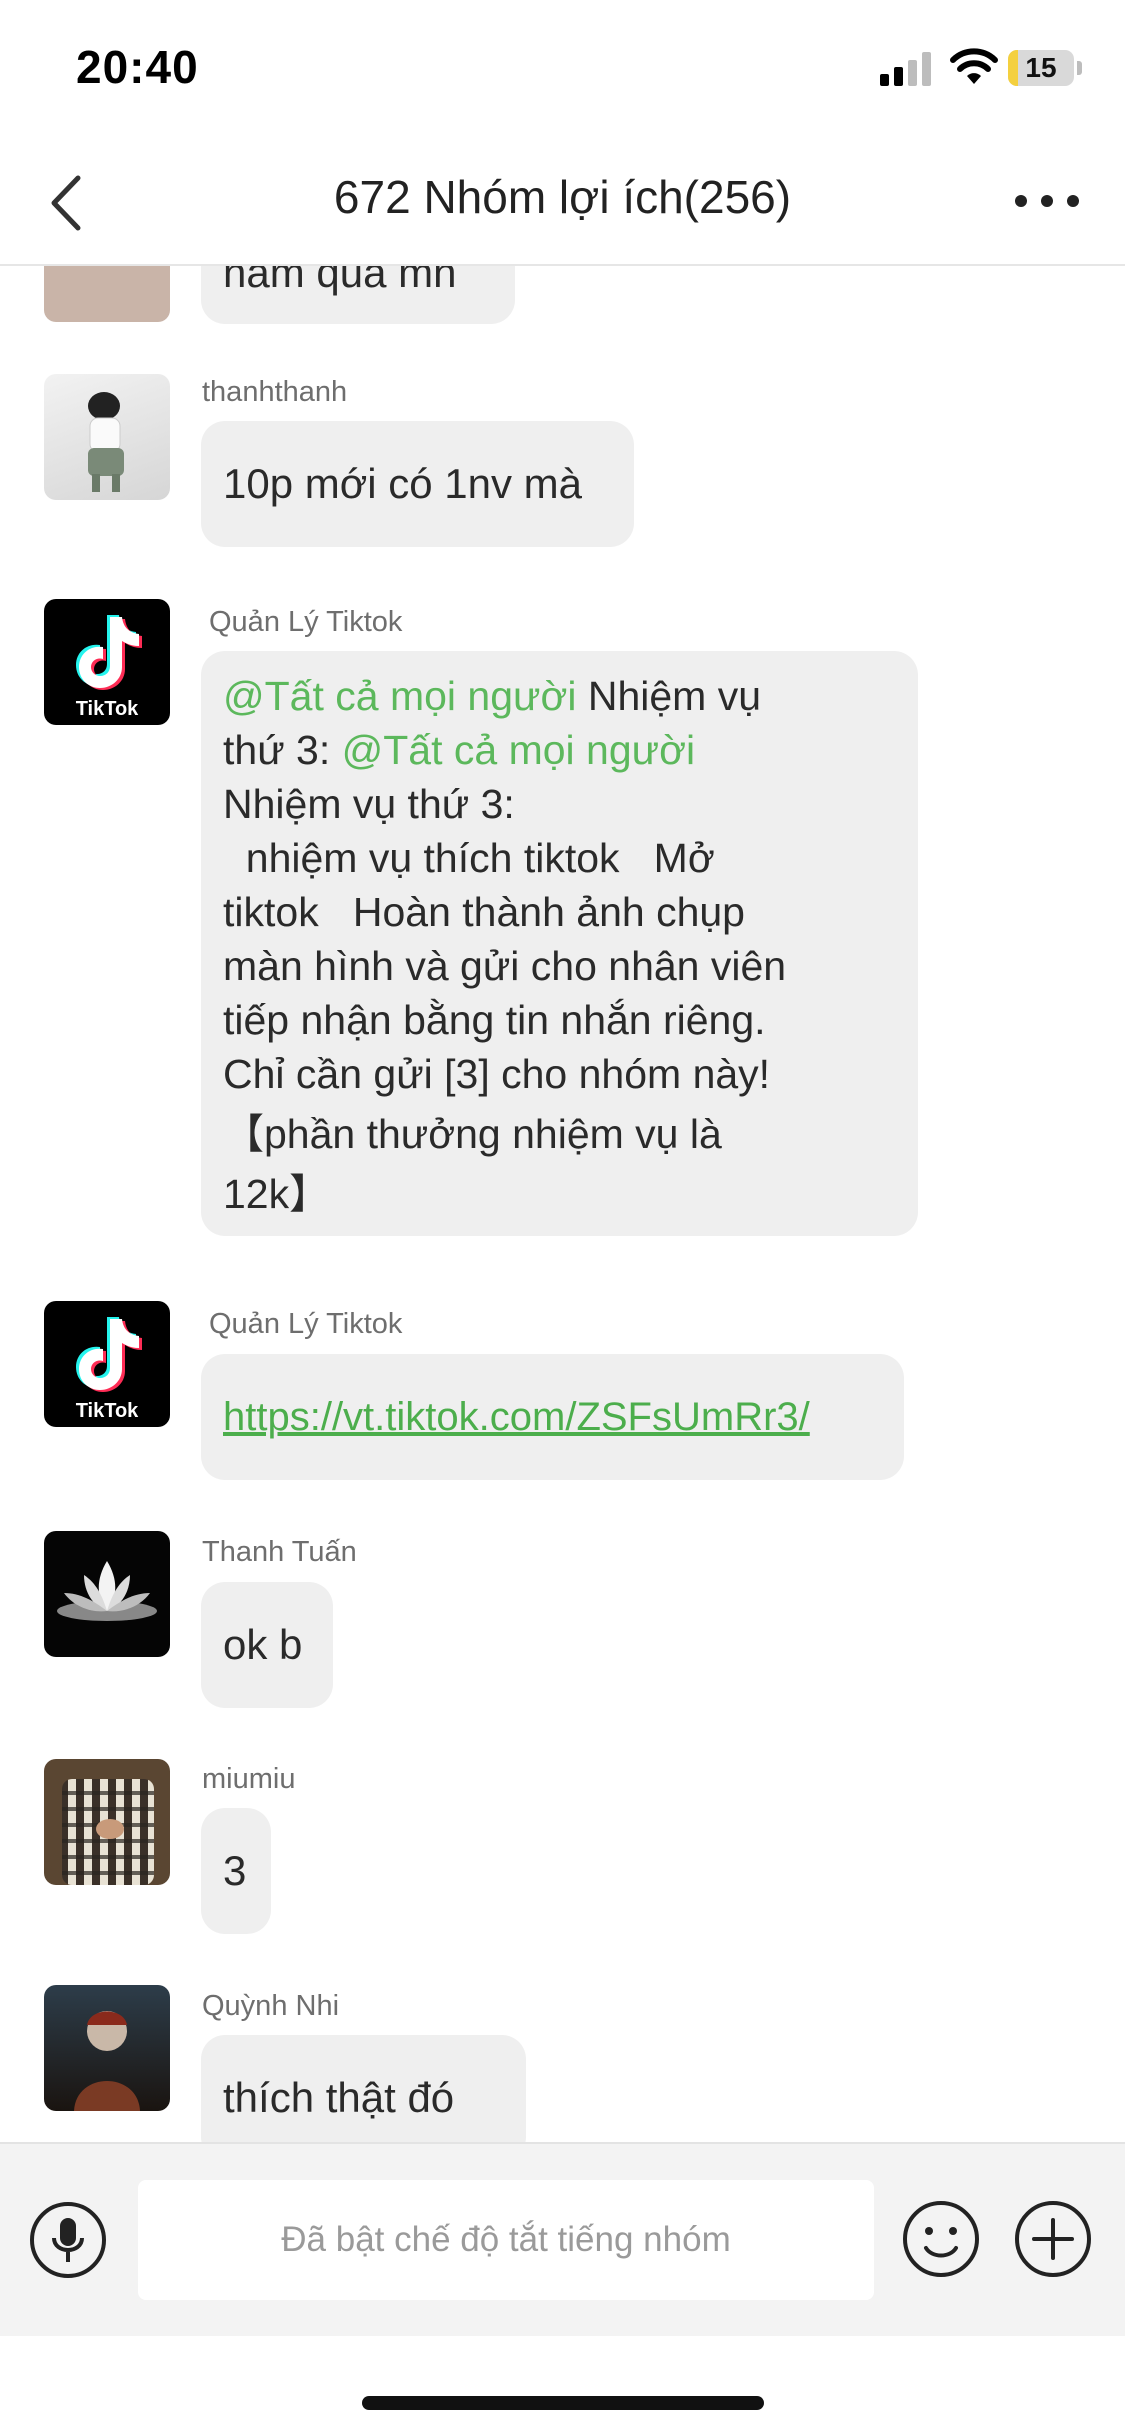 The width and height of the screenshot is (1125, 2436). Describe the element at coordinates (369, 804) in the screenshot. I see `message-text: Nhiệm vụ thứ 3:` at that location.